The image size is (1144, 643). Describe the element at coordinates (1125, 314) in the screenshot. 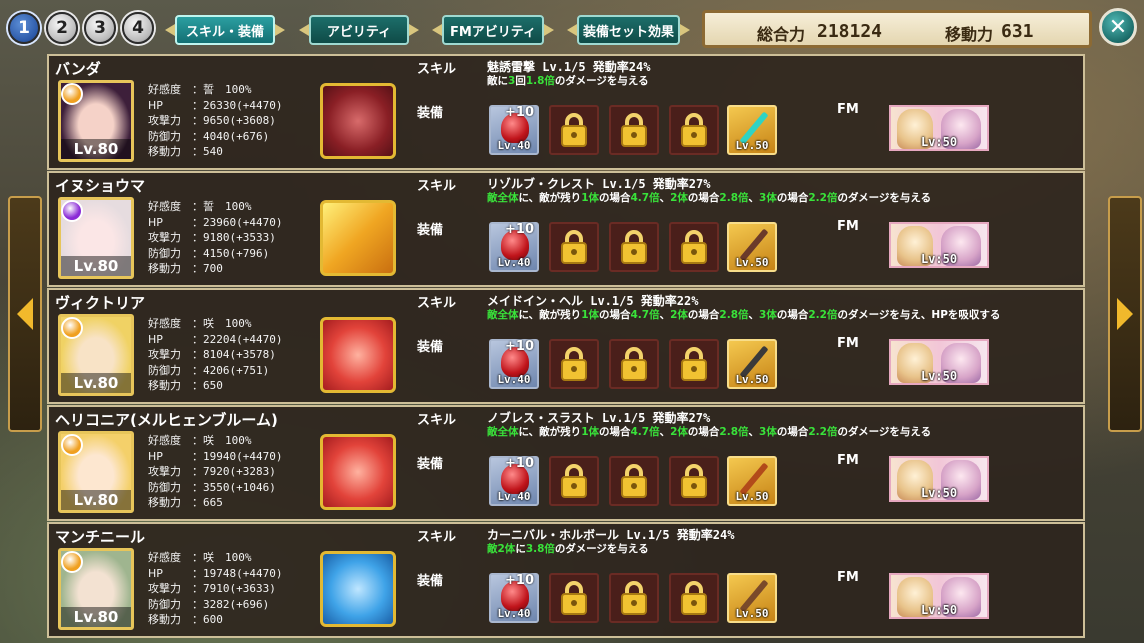

I see `next-page-button` at that location.